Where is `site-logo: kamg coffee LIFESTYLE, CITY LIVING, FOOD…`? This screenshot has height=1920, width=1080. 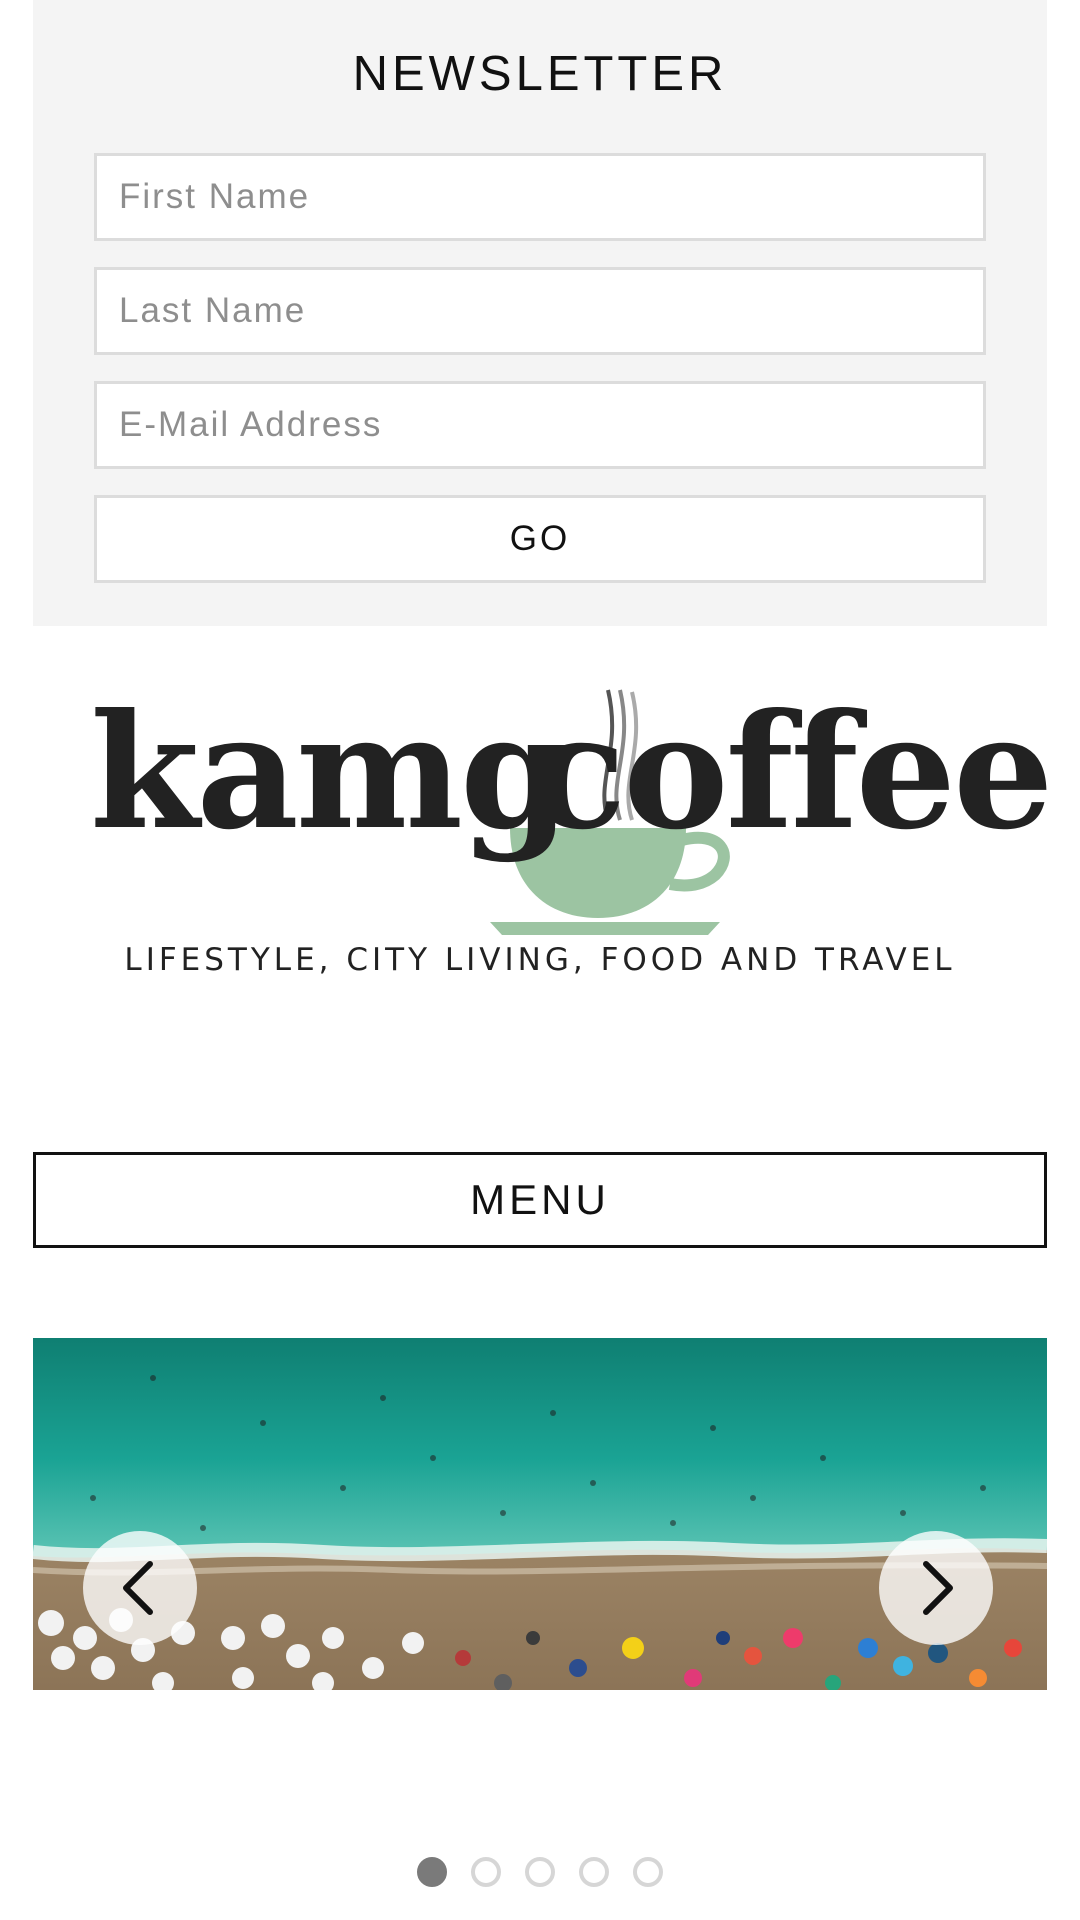
site-logo: kamg coffee LIFESTYLE, CITY LIVING, FOOD… is located at coordinates (572, 830).